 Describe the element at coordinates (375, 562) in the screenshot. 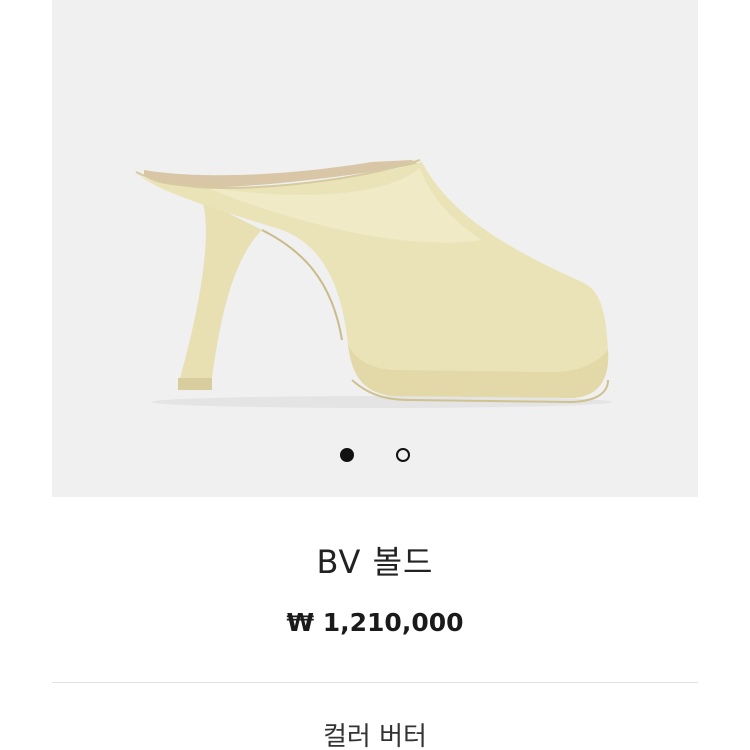

I see `product-title: BV 볼드` at that location.